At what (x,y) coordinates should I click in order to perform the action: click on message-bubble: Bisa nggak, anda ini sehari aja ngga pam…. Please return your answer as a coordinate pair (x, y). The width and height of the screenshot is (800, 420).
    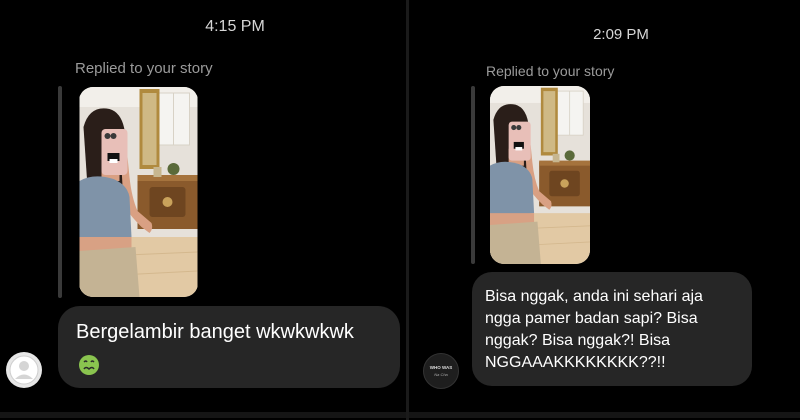
    Looking at the image, I should click on (612, 329).